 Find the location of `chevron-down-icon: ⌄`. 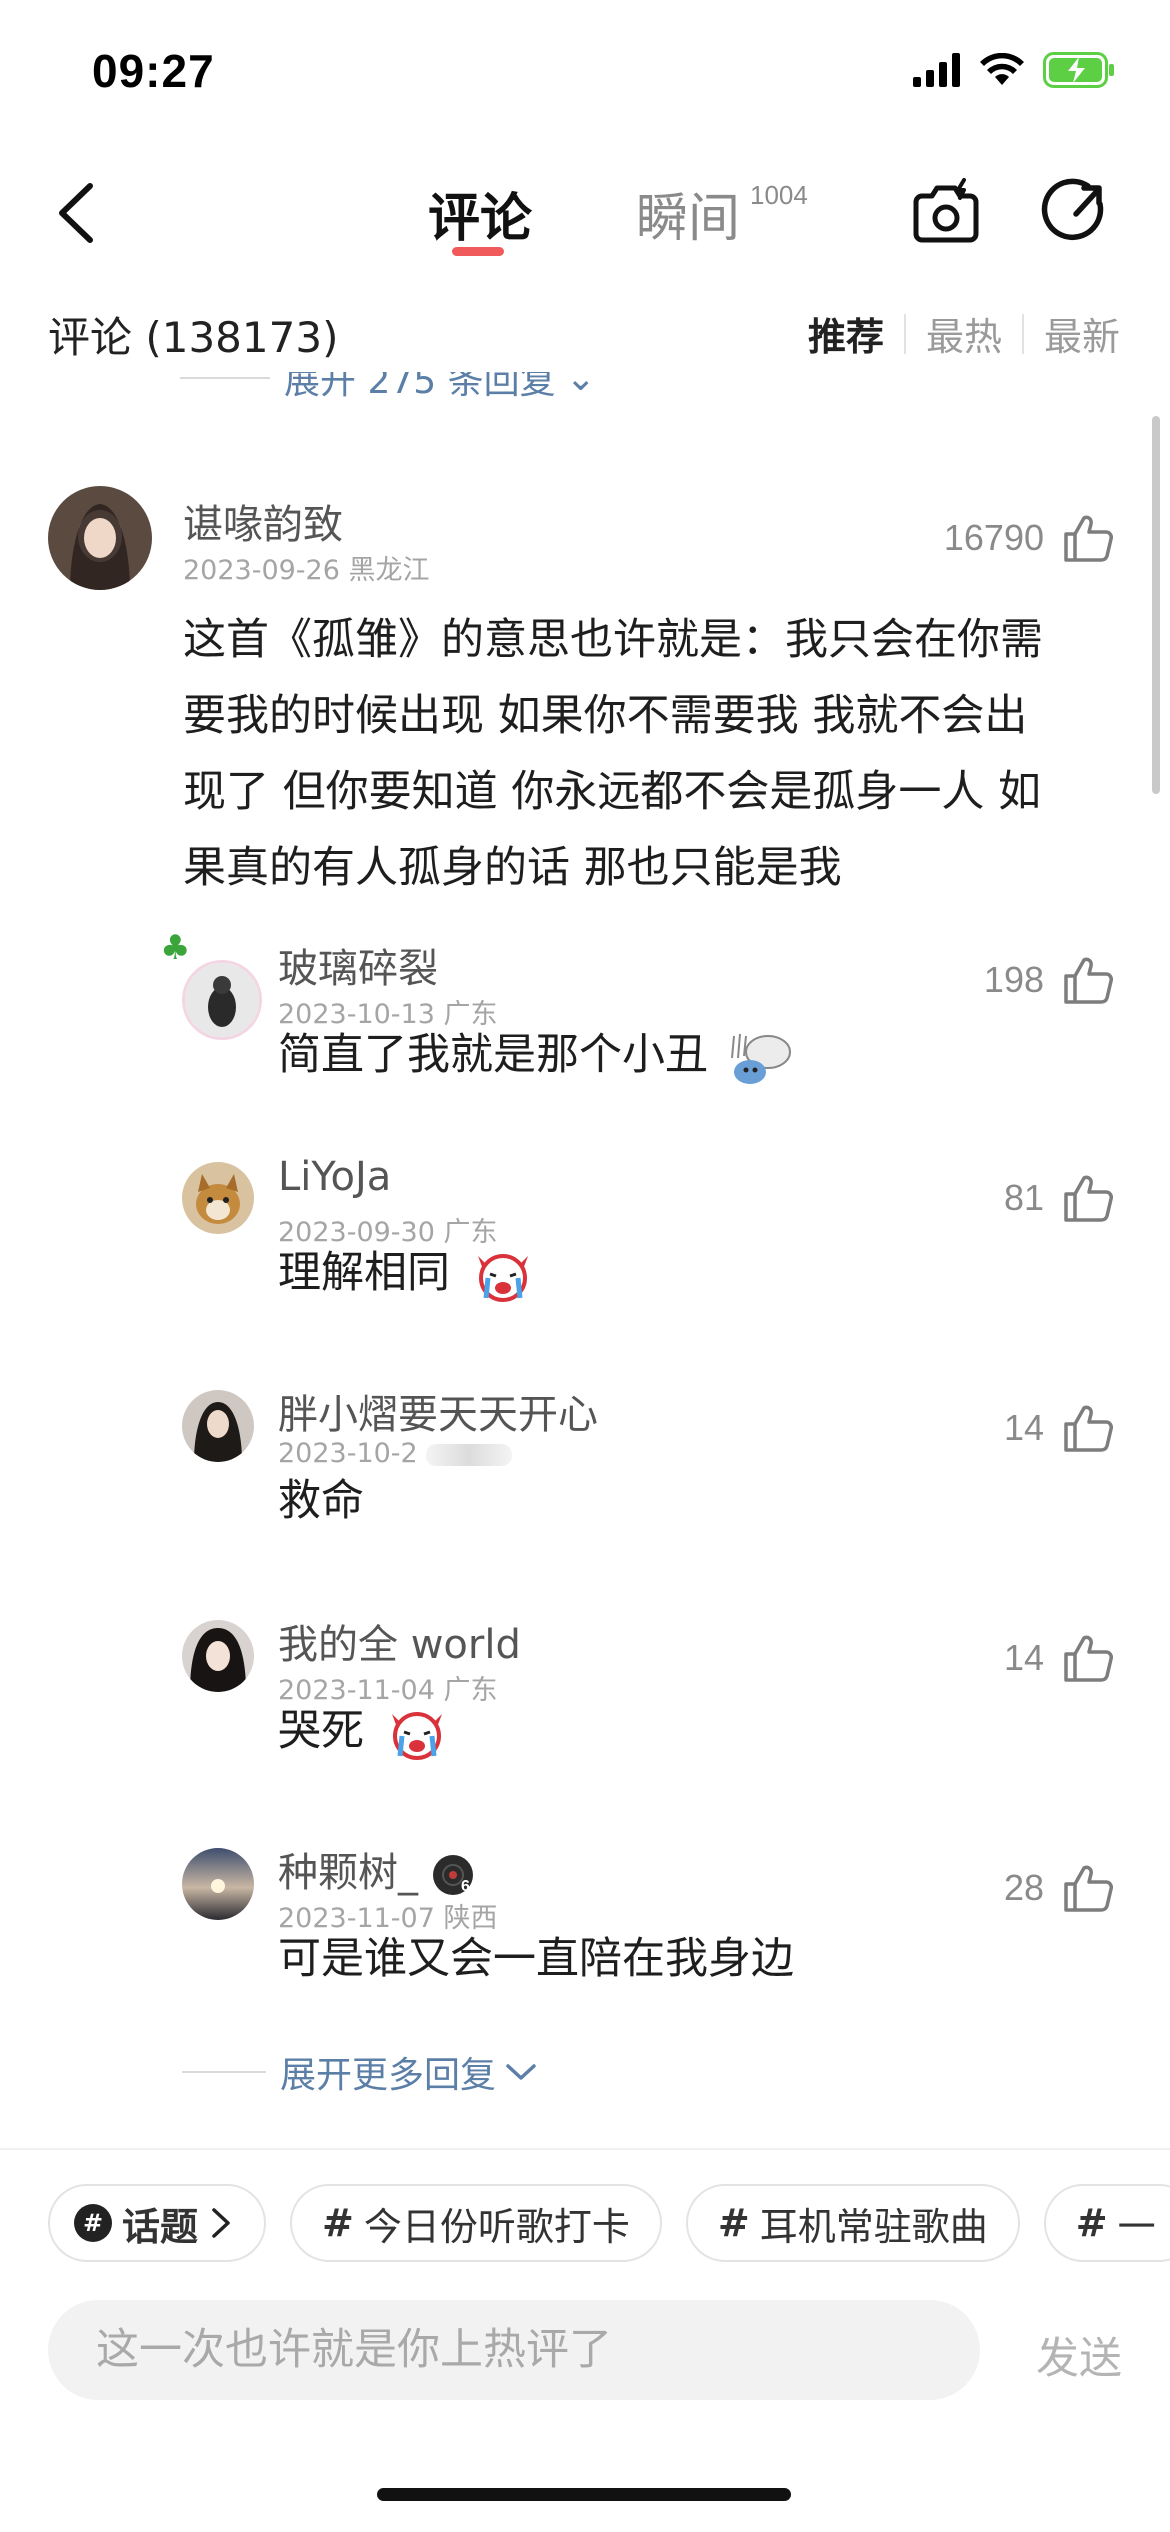

chevron-down-icon: ⌄ is located at coordinates (580, 385).